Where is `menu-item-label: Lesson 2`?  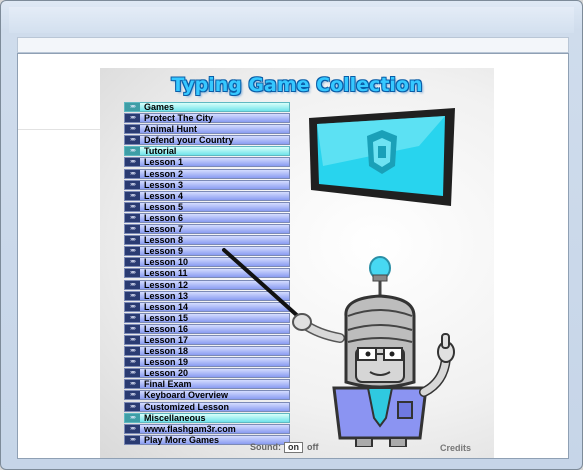 menu-item-label: Lesson 2 is located at coordinates (164, 173).